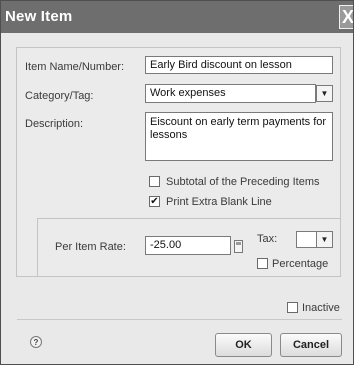  What do you see at coordinates (243, 182) in the screenshot?
I see `subtotal-label: Subtotal of the Preceding Items` at bounding box center [243, 182].